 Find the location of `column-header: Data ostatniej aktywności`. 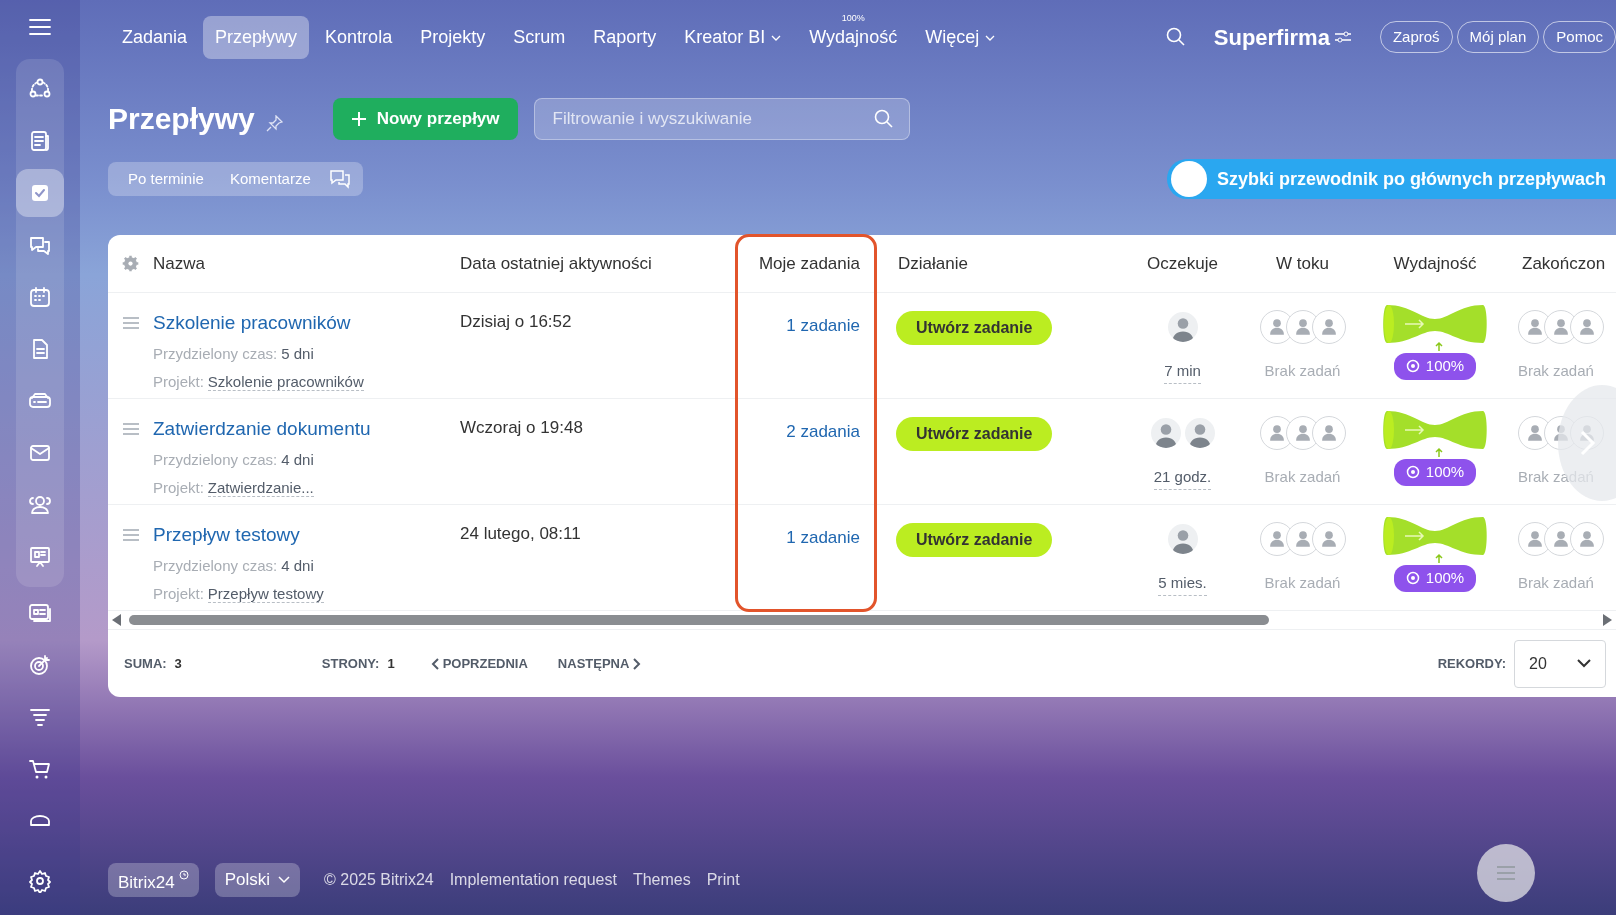

column-header: Data ostatniej aktywności is located at coordinates (556, 263).